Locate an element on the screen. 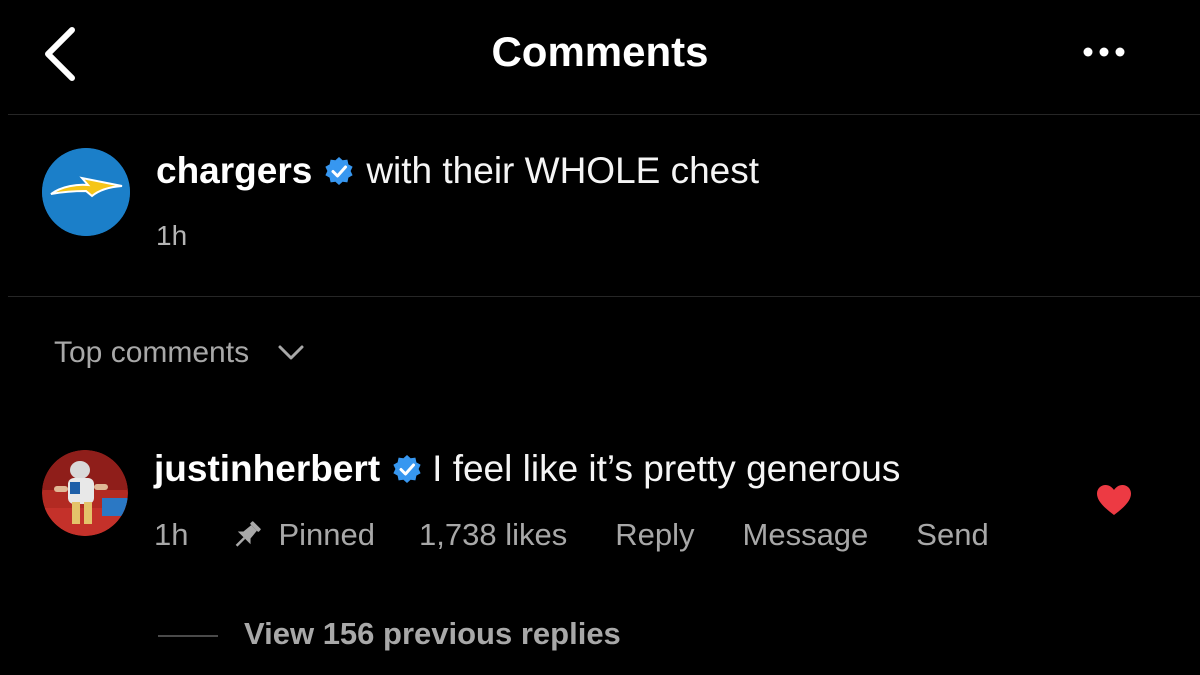 This screenshot has height=675, width=1200. caption-divider is located at coordinates (604, 296).